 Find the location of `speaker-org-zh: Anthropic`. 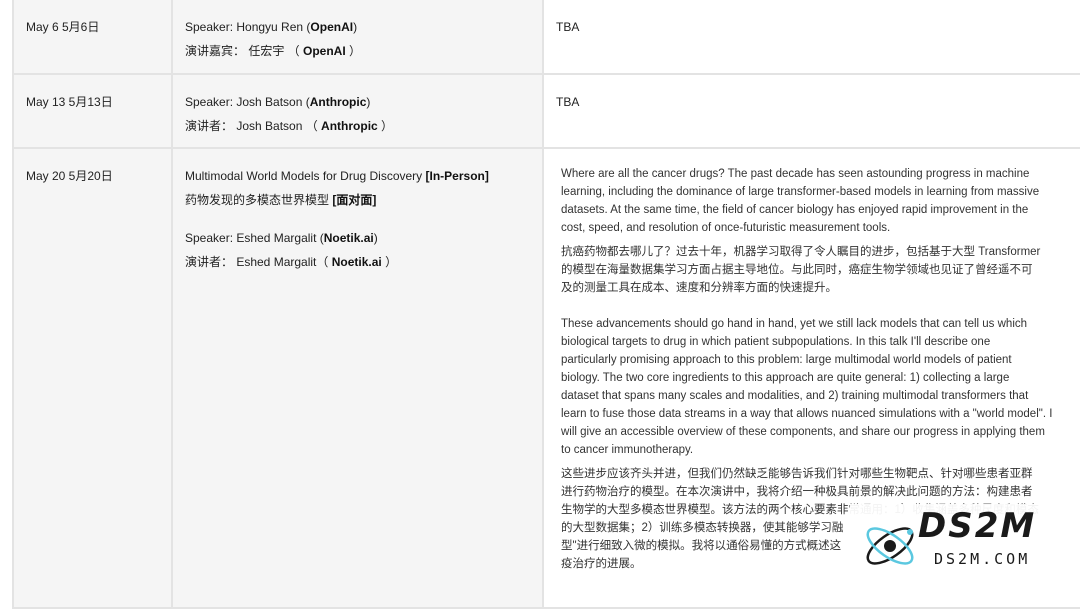

speaker-org-zh: Anthropic is located at coordinates (349, 126).